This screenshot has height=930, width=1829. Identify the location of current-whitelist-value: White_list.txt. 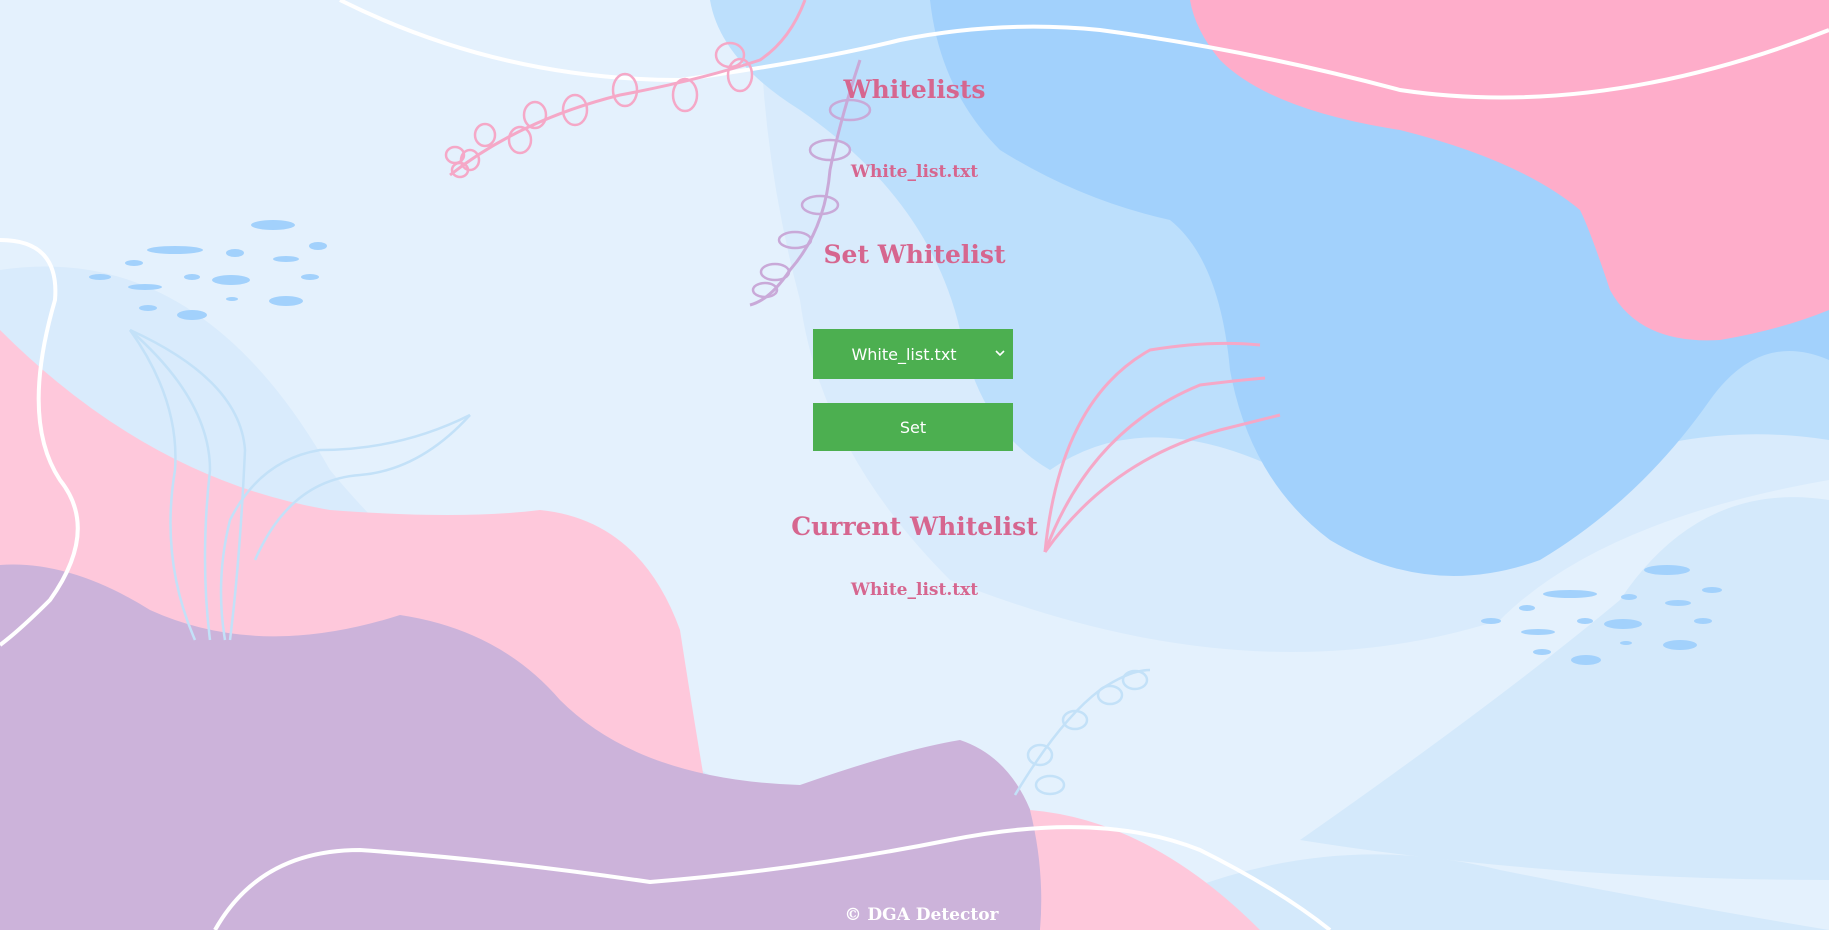
(914, 590).